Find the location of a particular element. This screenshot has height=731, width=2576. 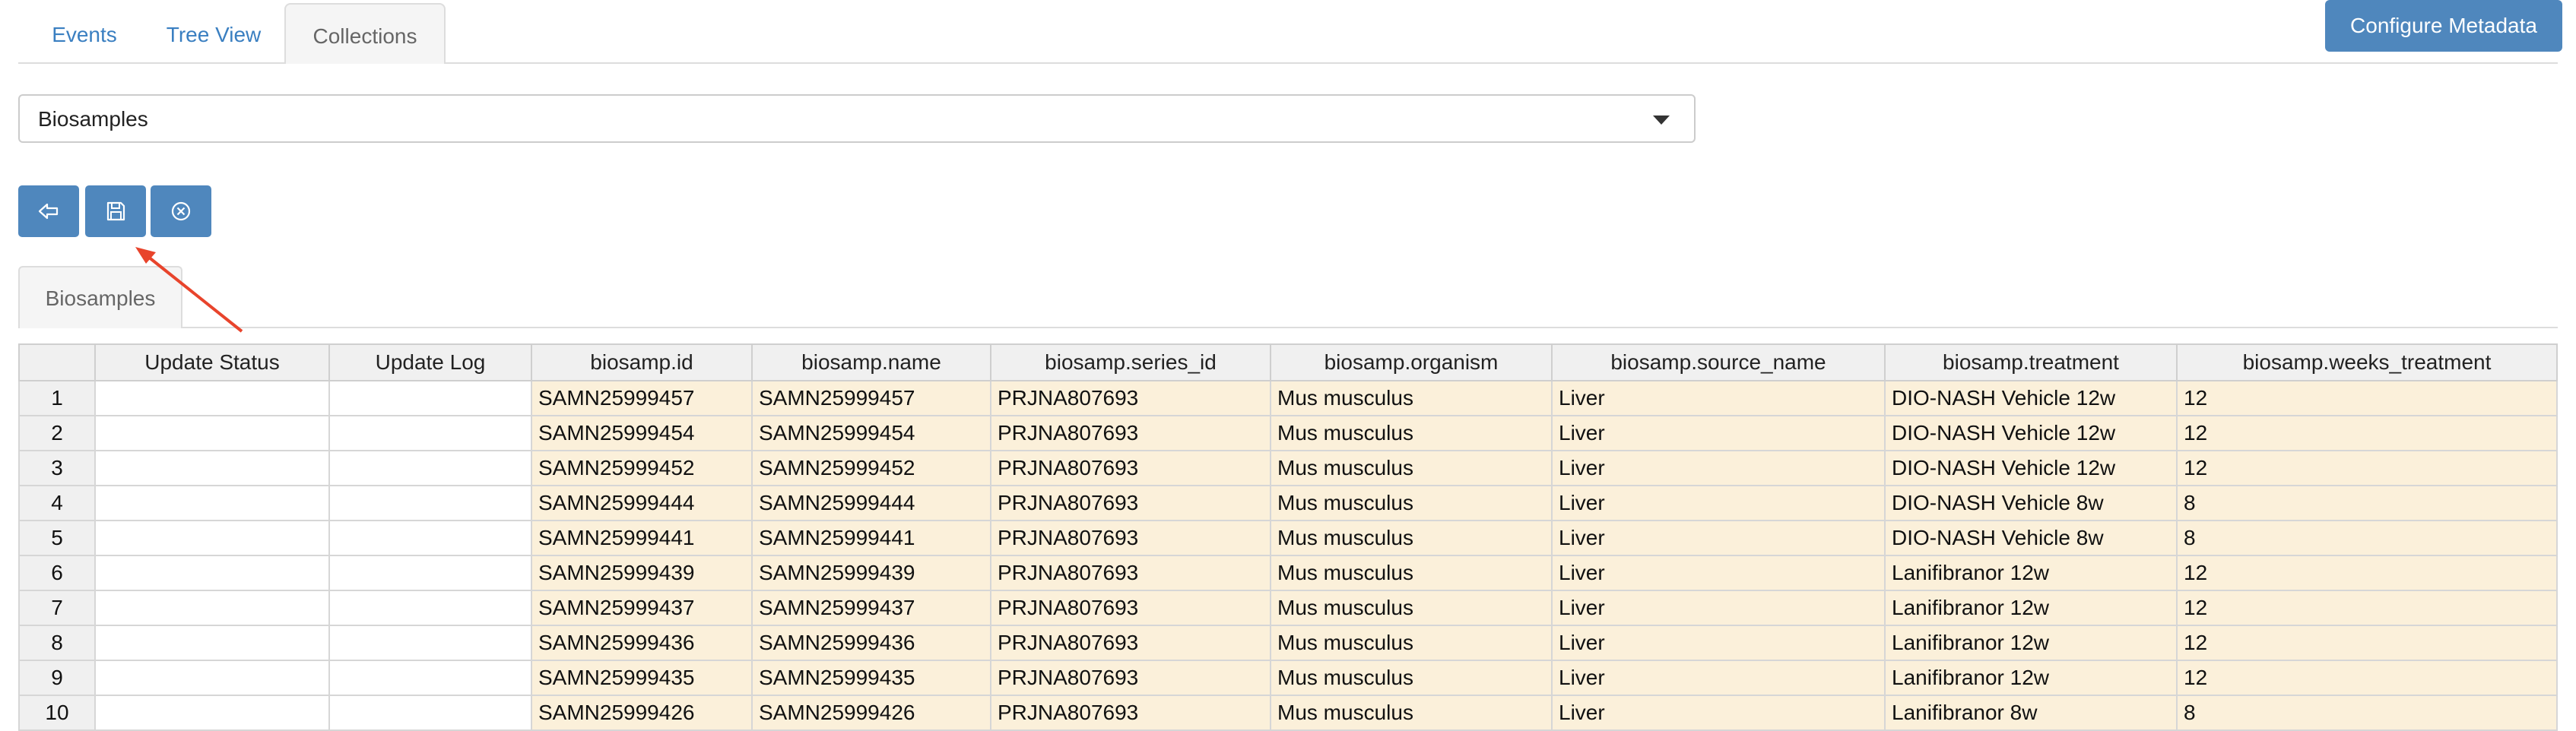

save-button is located at coordinates (116, 211).